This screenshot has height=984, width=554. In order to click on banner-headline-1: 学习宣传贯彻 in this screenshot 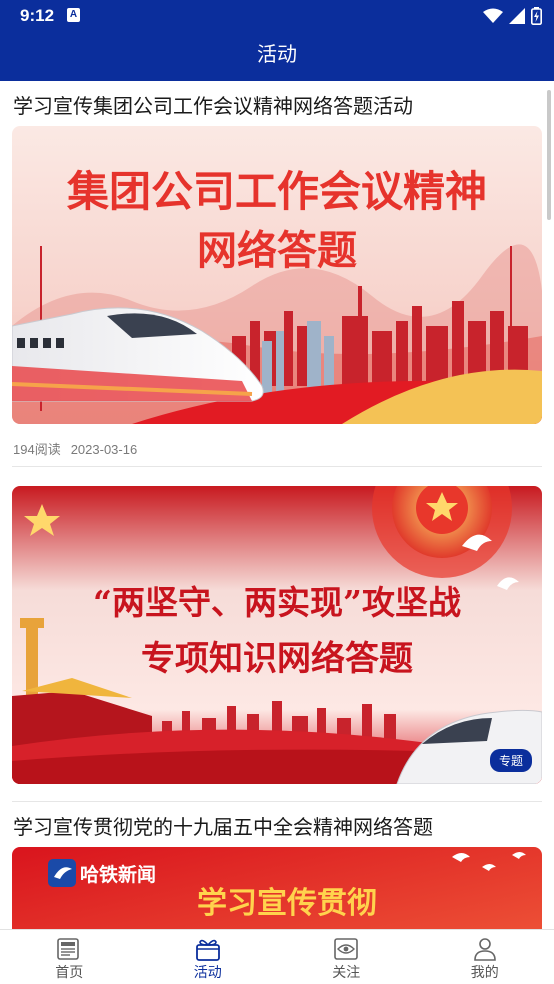, I will do `click(287, 903)`.